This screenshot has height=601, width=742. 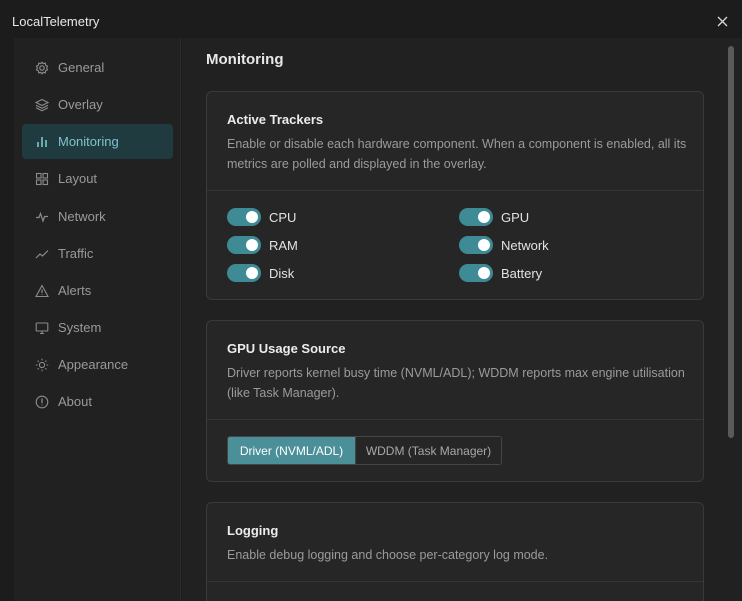 I want to click on sidebar-item-label: Overlay, so click(x=80, y=104).